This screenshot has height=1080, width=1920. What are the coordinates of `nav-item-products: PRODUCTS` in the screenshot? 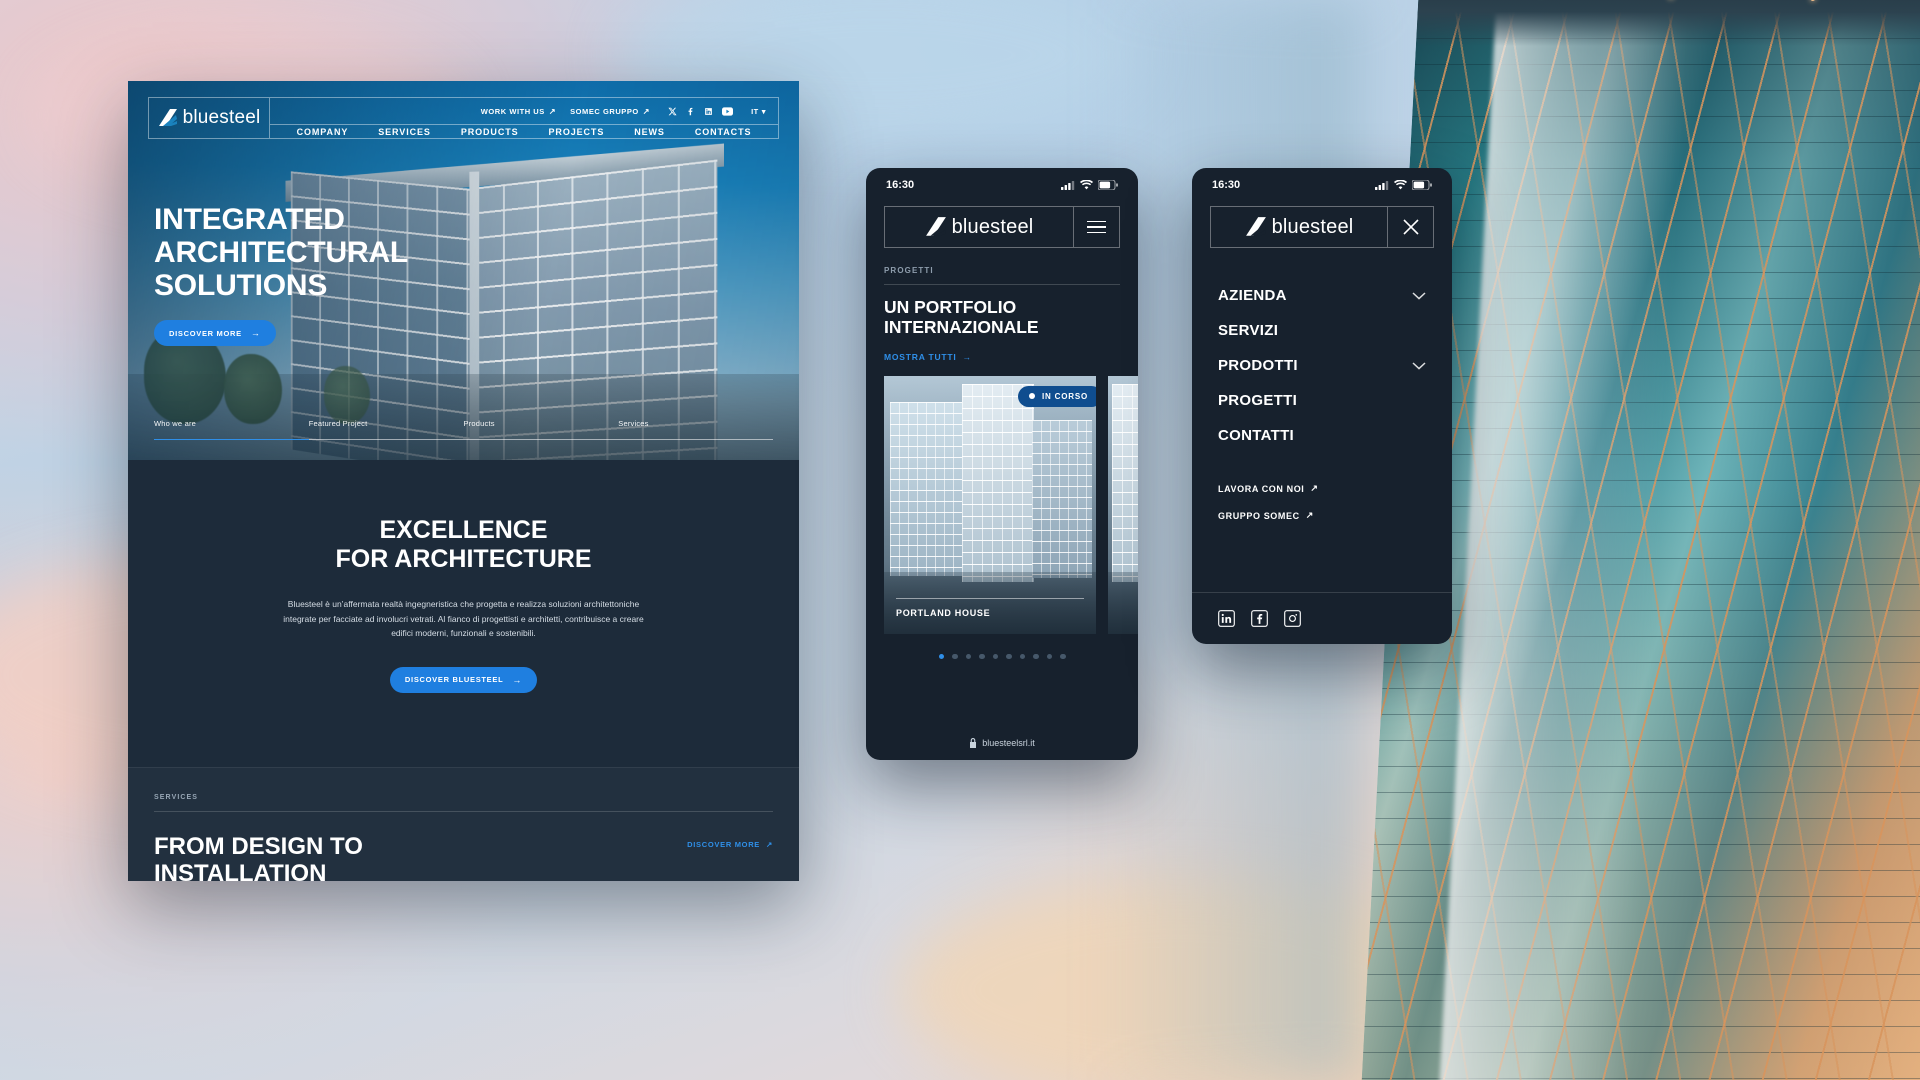 It's located at (490, 132).